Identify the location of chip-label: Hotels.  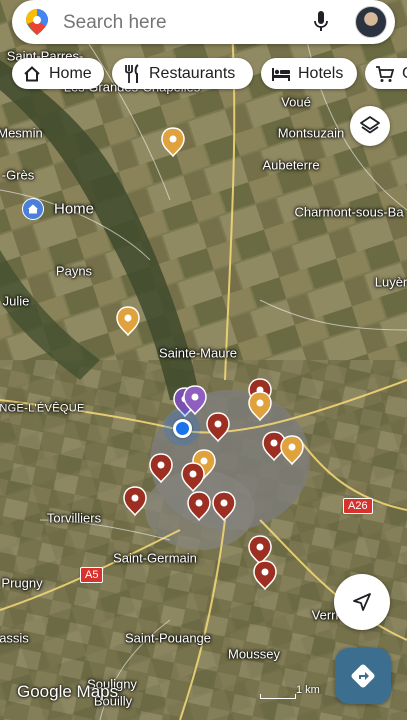
(321, 73).